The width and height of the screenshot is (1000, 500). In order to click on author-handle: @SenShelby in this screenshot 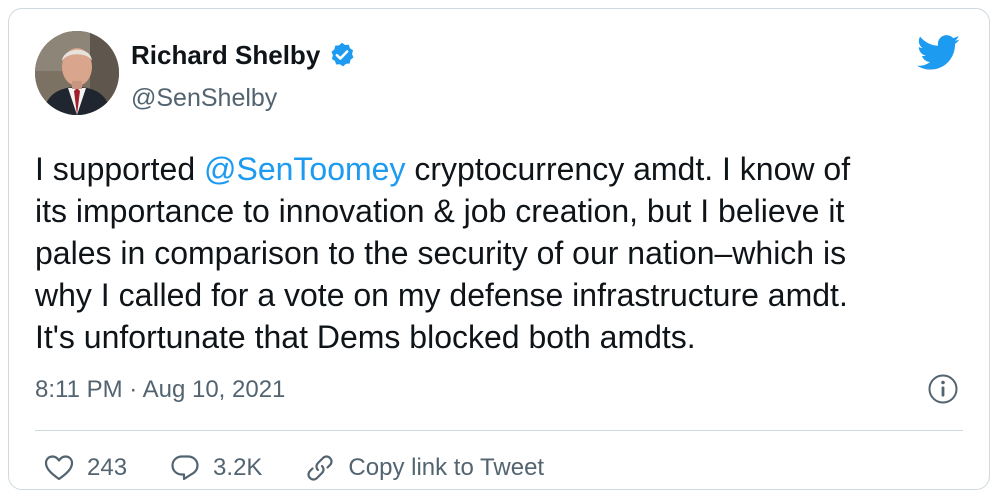, I will do `click(204, 98)`.